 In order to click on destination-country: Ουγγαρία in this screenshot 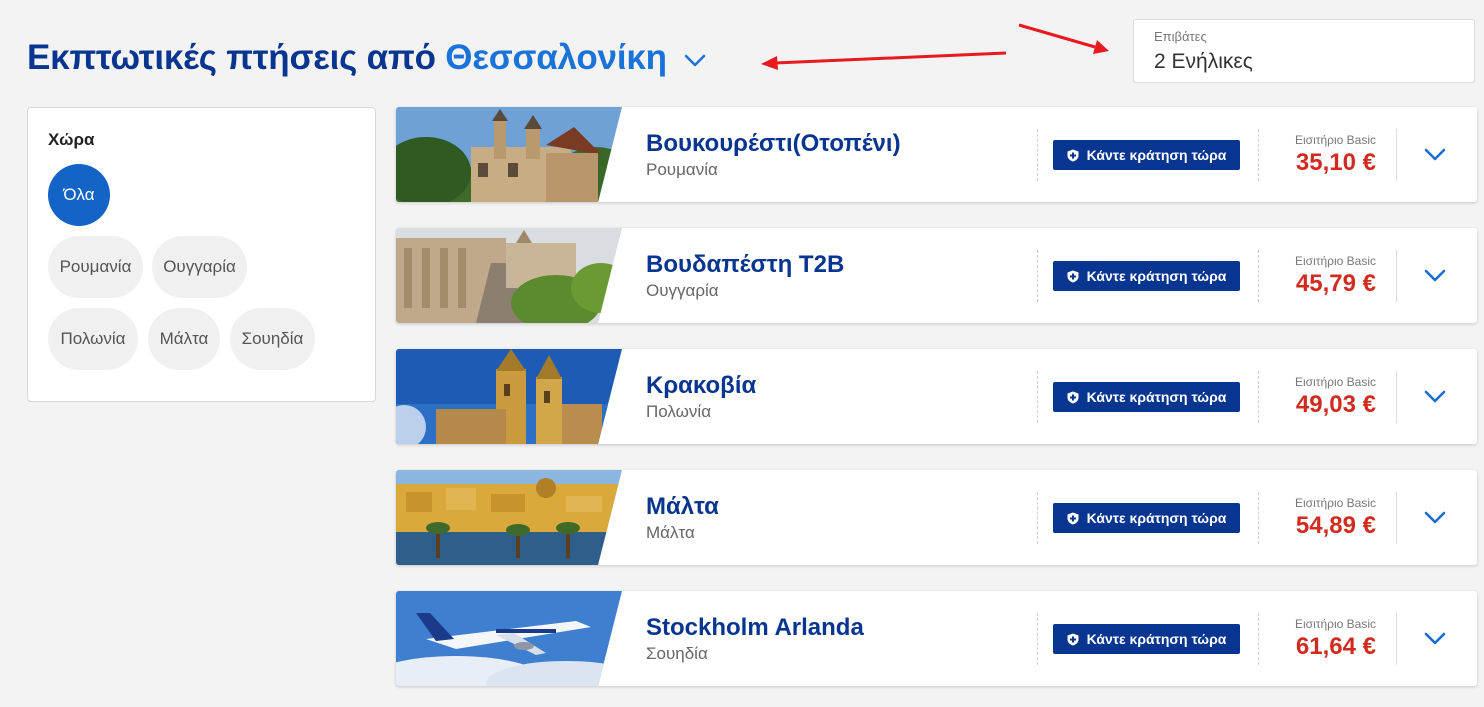, I will do `click(682, 290)`.